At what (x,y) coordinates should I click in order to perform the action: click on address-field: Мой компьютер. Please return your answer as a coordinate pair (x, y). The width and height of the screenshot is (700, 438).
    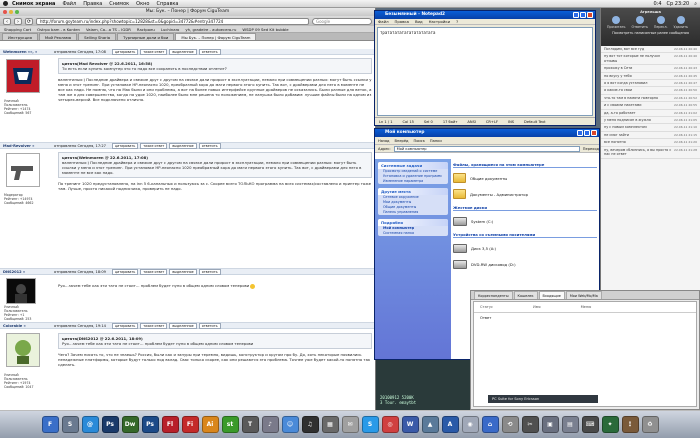
    Looking at the image, I should click on (486, 148).